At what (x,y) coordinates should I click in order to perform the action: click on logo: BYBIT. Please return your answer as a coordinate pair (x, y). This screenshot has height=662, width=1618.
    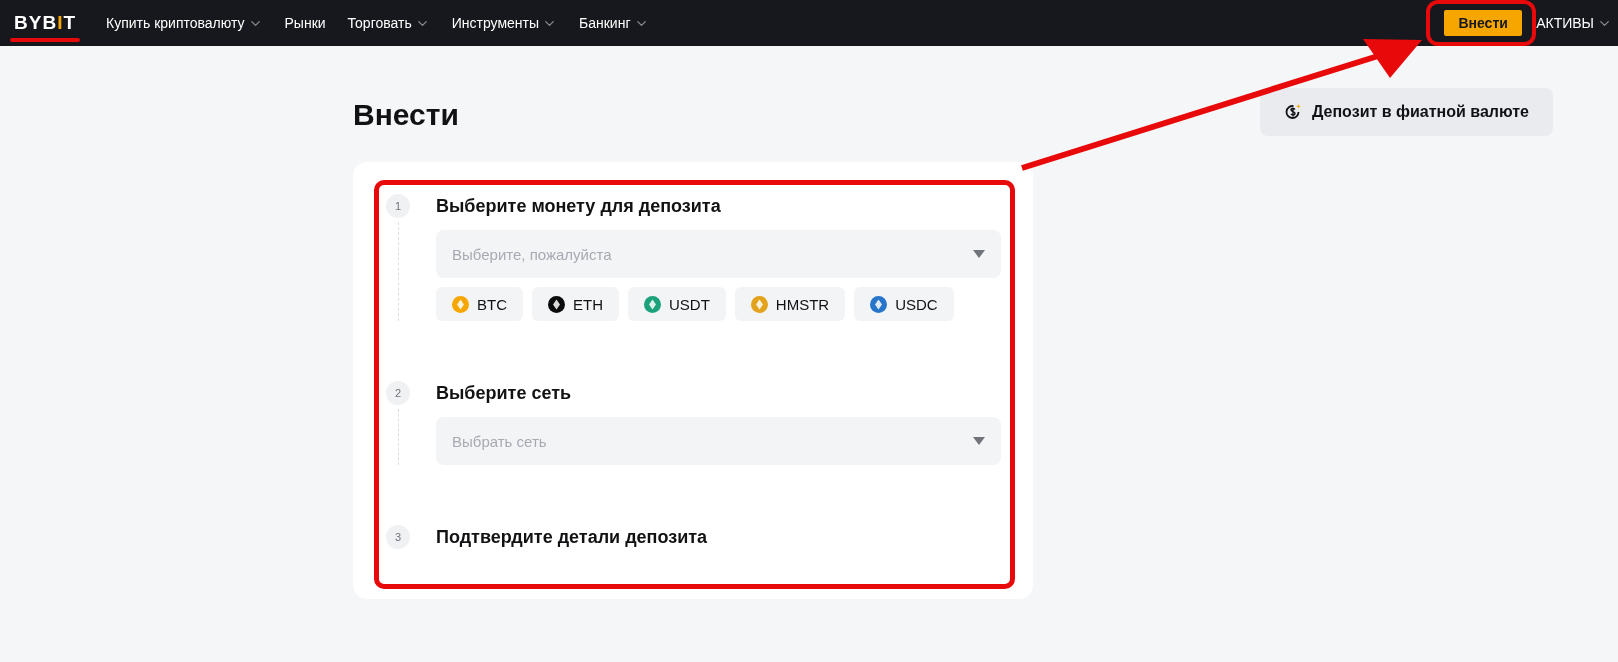
    Looking at the image, I should click on (45, 23).